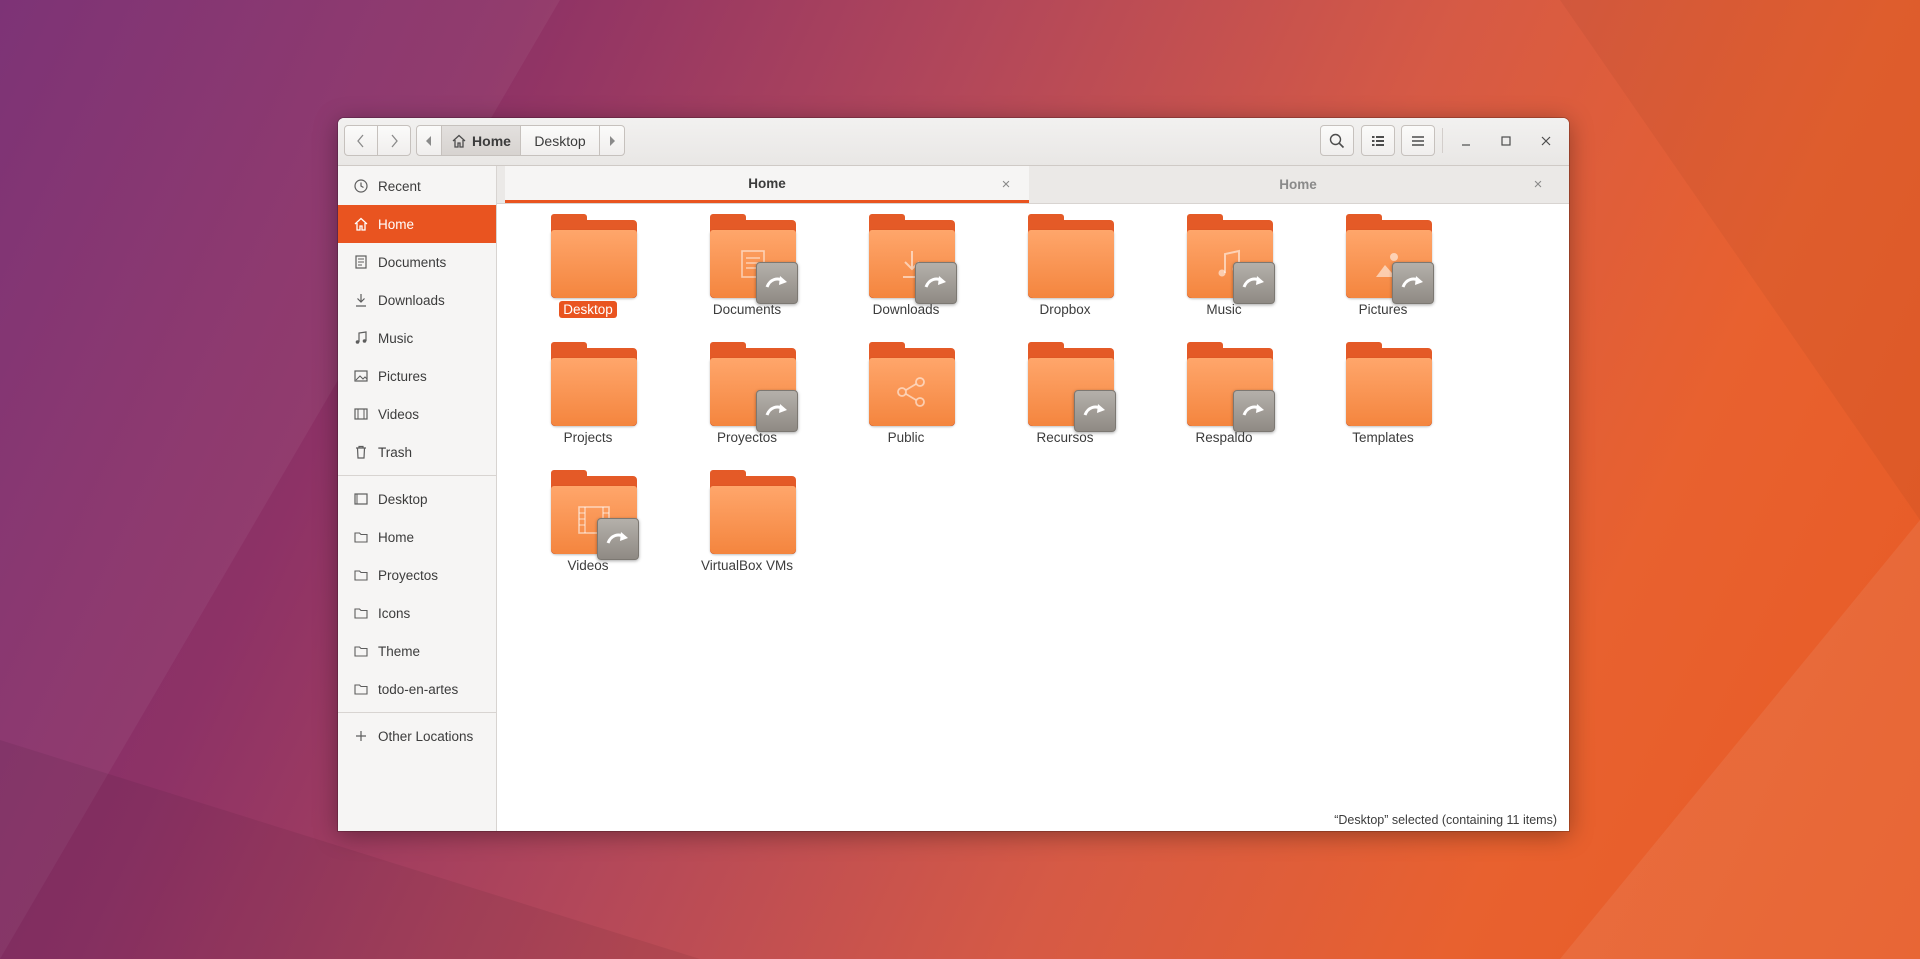 The image size is (1920, 959). Describe the element at coordinates (417, 262) in the screenshot. I see `sidebar-item-documents: Documents` at that location.